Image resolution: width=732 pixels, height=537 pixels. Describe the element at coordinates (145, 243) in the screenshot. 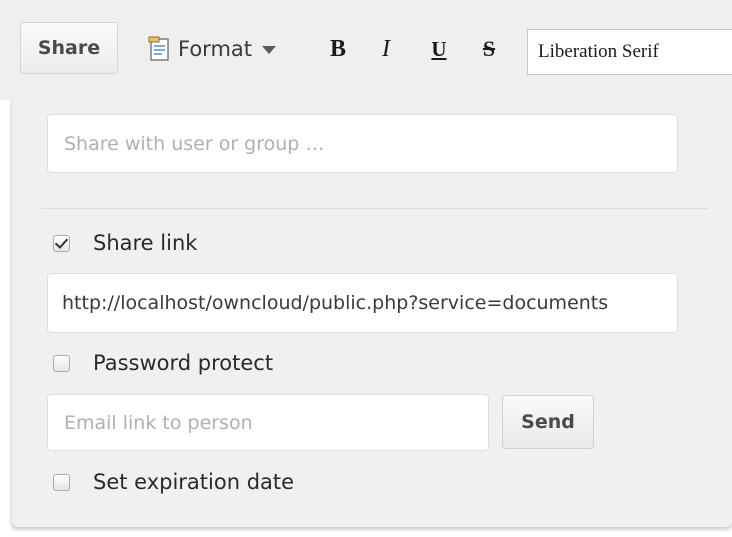

I see `share-link-label: Share link` at that location.